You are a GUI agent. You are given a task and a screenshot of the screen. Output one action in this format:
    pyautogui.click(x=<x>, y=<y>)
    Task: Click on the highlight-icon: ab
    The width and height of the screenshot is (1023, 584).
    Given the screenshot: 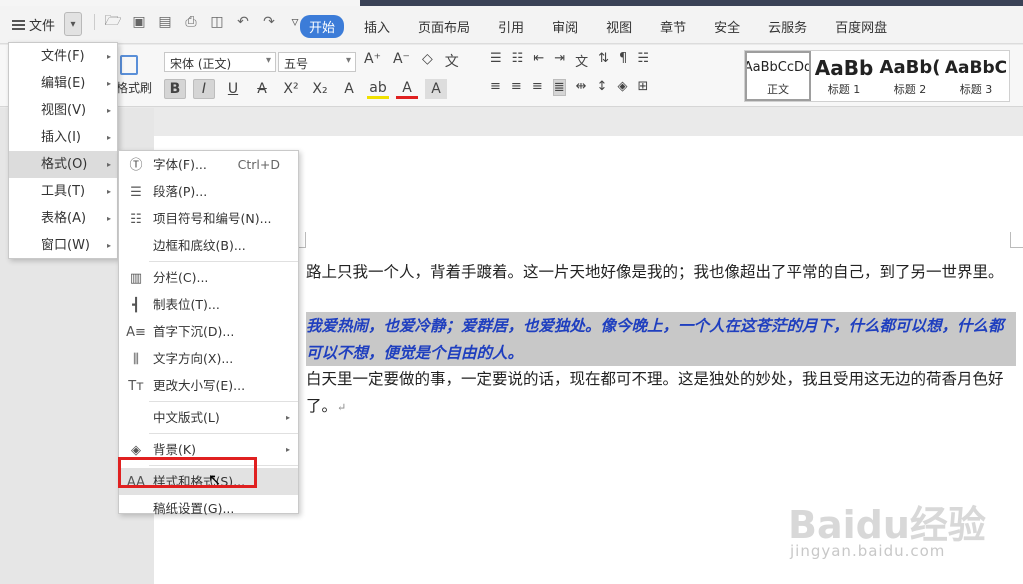 What is the action you would take?
    pyautogui.click(x=378, y=89)
    